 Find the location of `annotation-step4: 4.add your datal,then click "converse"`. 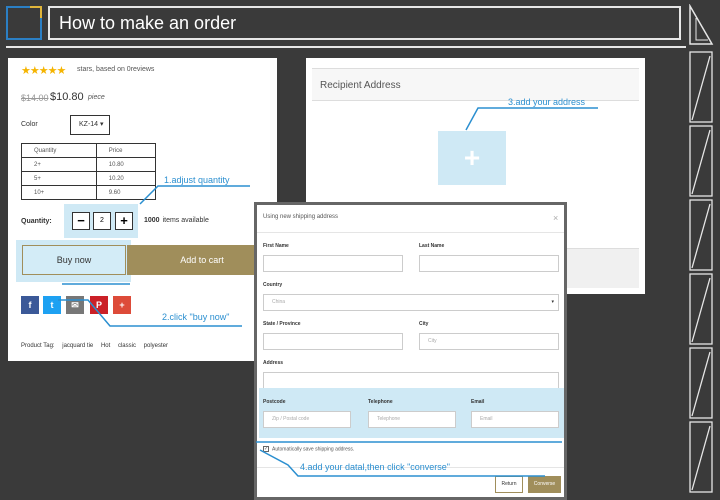

annotation-step4: 4.add your datal,then click "converse" is located at coordinates (375, 467).